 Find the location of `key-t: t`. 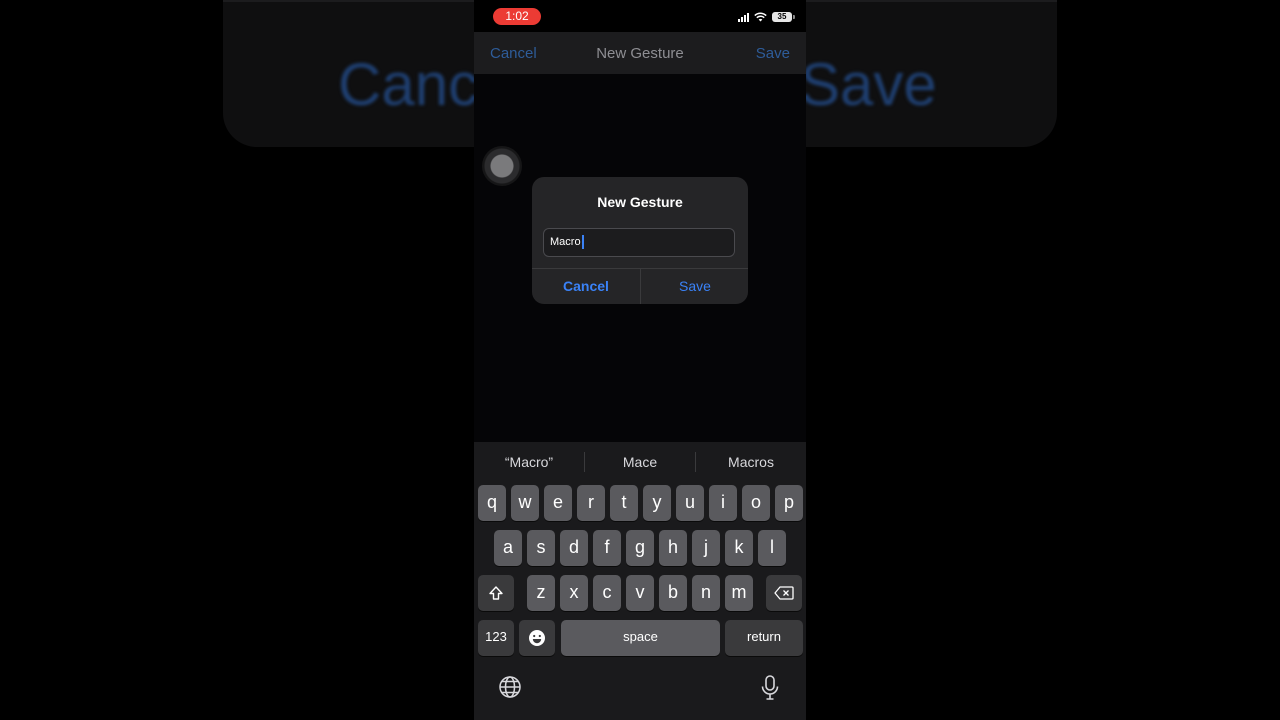

key-t: t is located at coordinates (624, 503).